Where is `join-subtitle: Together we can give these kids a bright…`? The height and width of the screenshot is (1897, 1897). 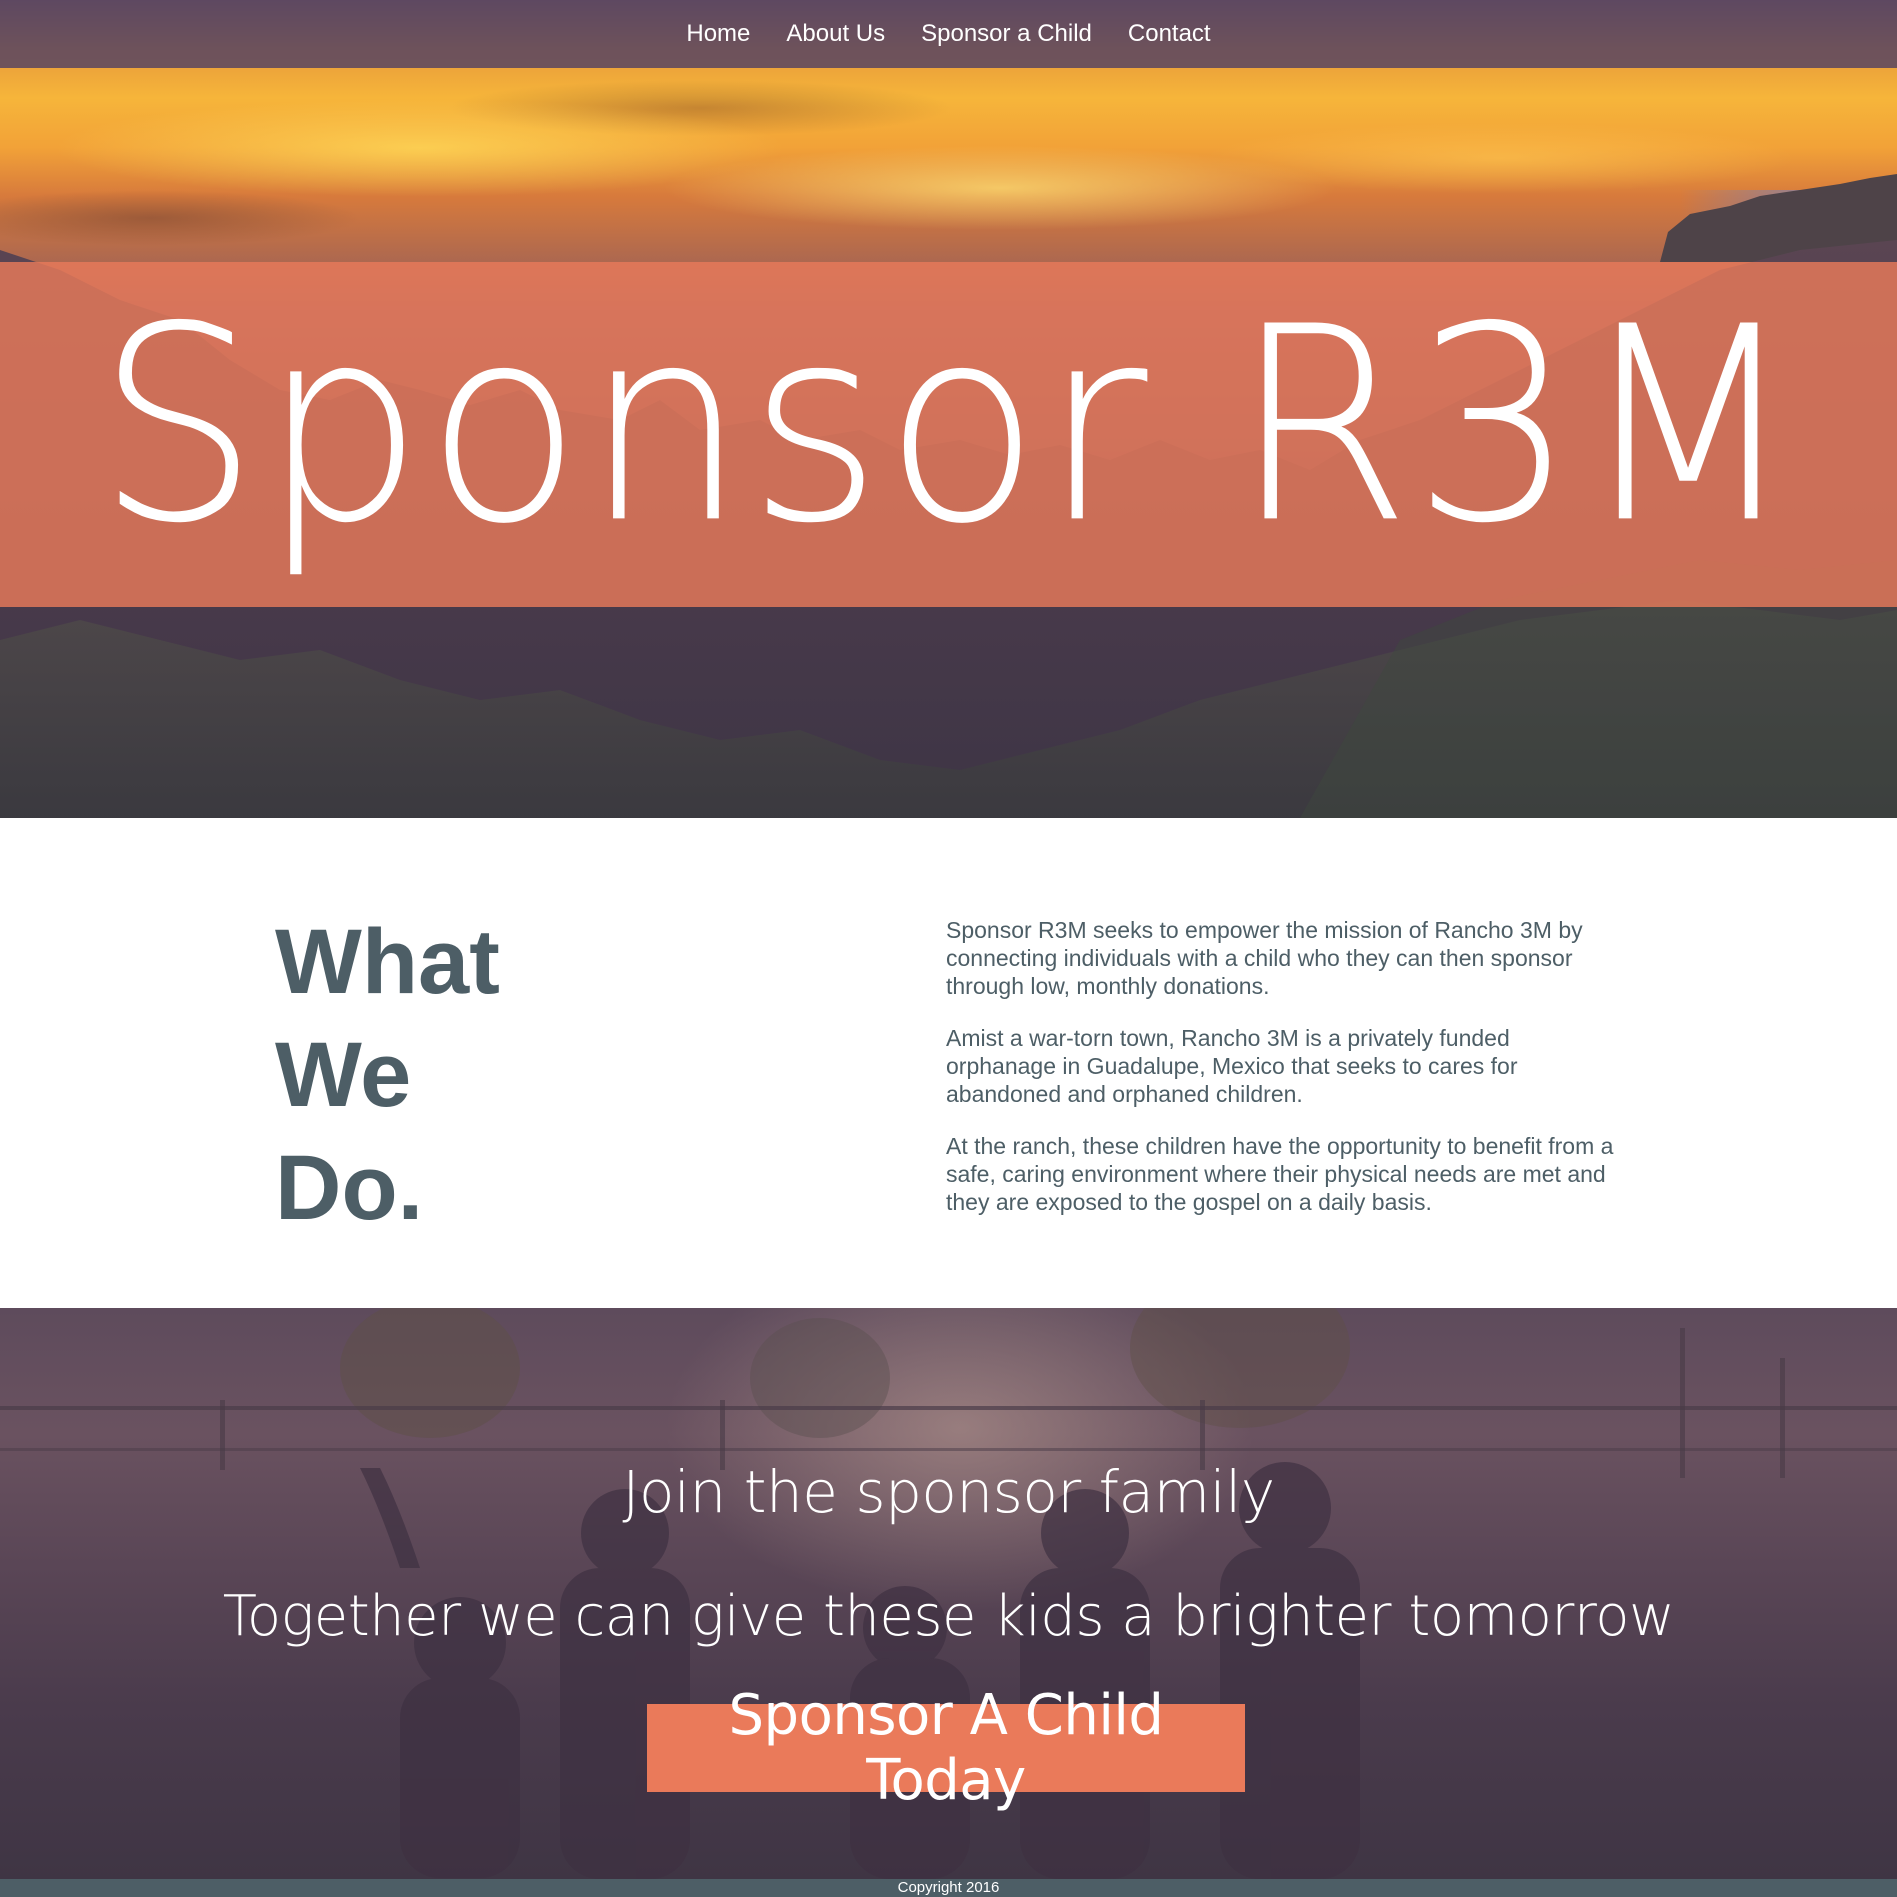
join-subtitle: Together we can give these kids a bright… is located at coordinates (948, 1616).